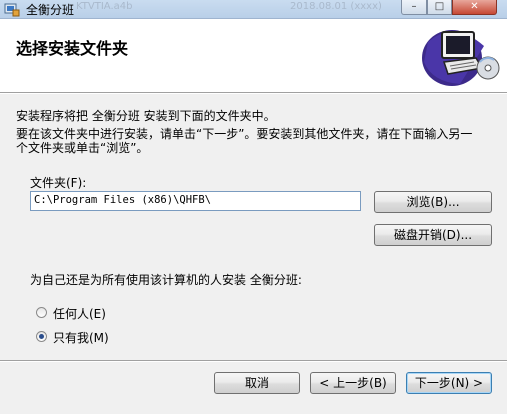  What do you see at coordinates (257, 383) in the screenshot?
I see `cancel-button: 取消` at bounding box center [257, 383].